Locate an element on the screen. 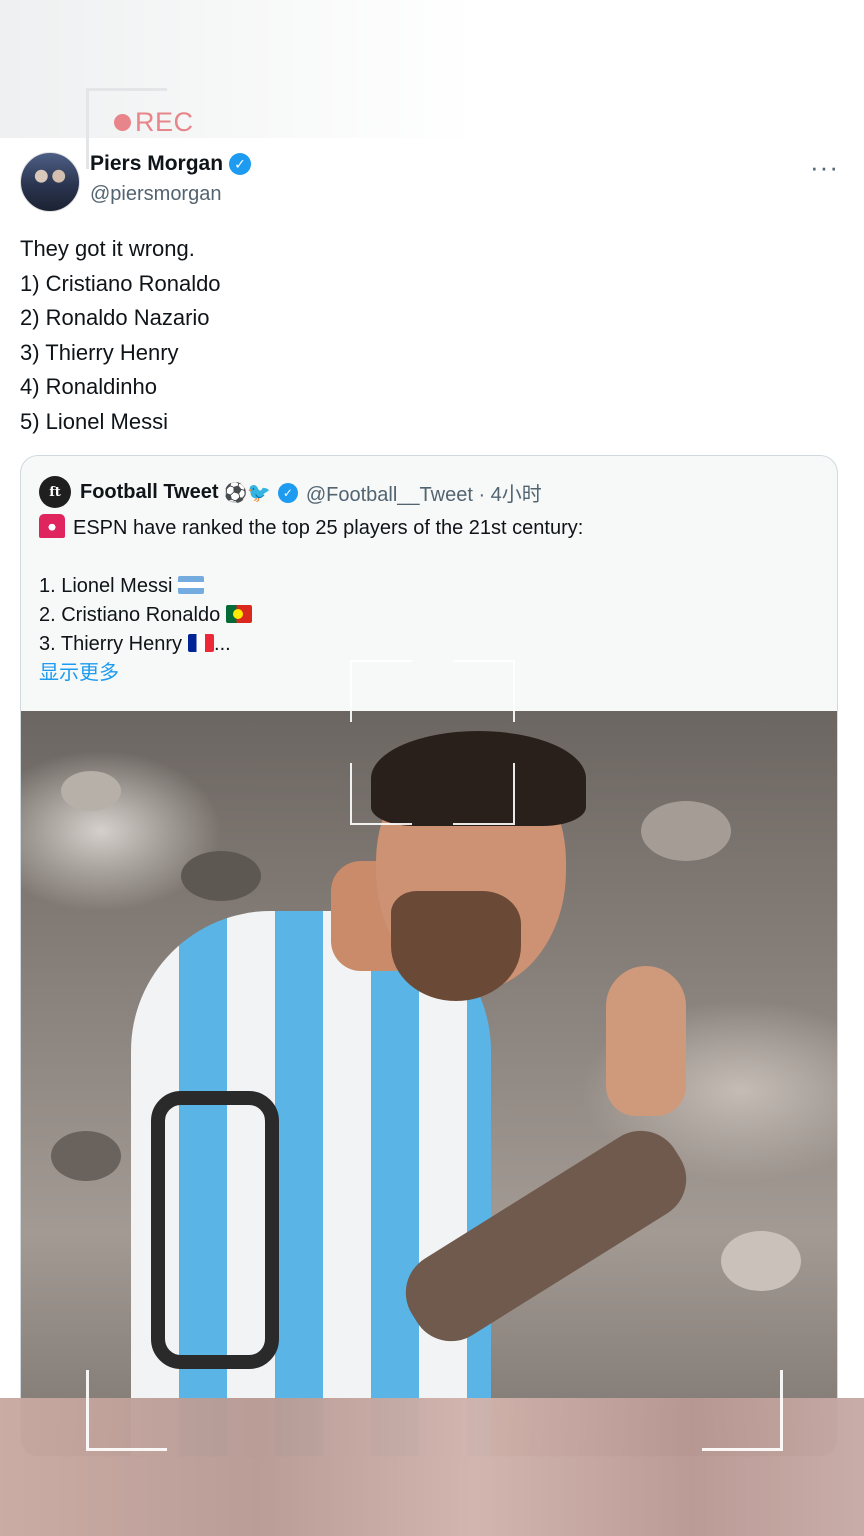 The image size is (864, 1536). quoted-author-handle: @Football__Tweet · 4小时 is located at coordinates (424, 492).